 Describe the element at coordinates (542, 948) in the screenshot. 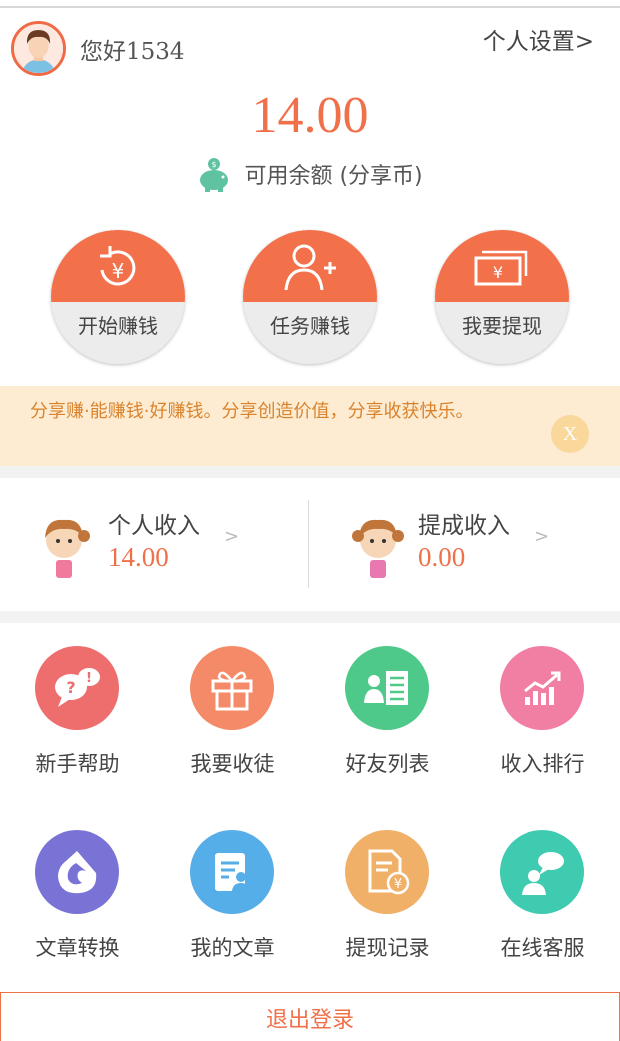

I see `grid-label: 在线客服` at that location.